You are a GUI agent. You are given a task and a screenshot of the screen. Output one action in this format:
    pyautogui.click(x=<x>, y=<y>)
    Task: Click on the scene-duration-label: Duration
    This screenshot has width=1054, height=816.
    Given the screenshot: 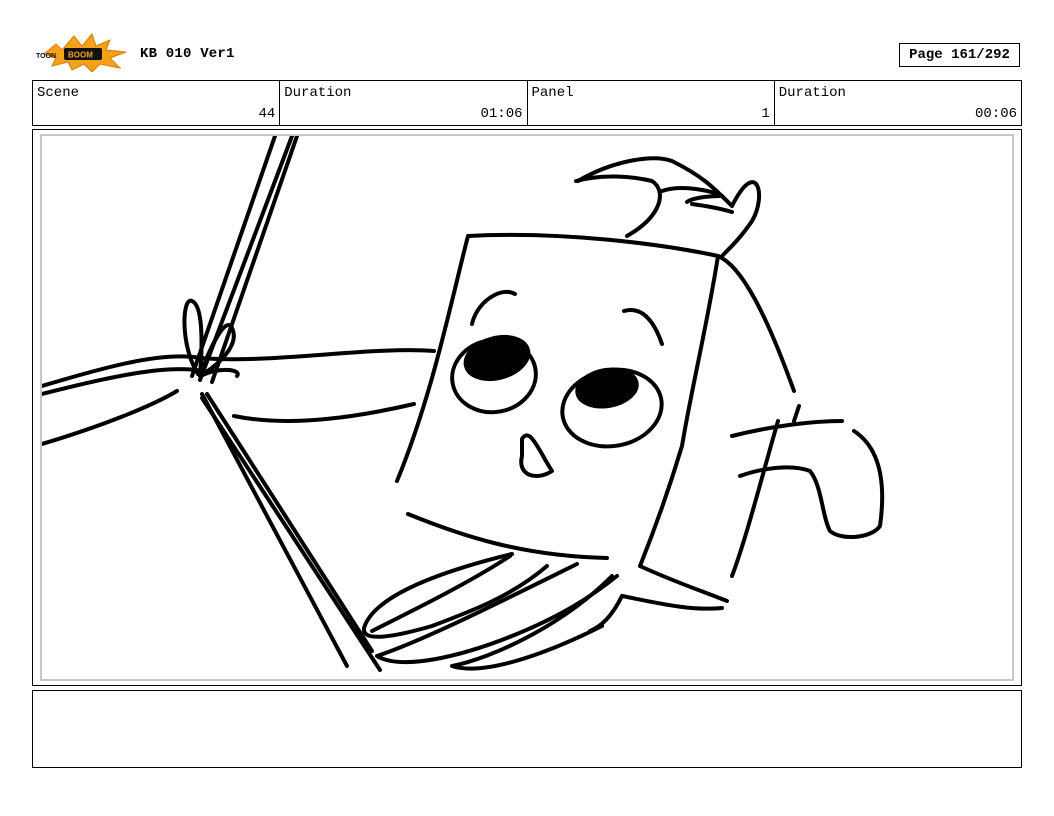 What is the action you would take?
    pyautogui.click(x=318, y=93)
    